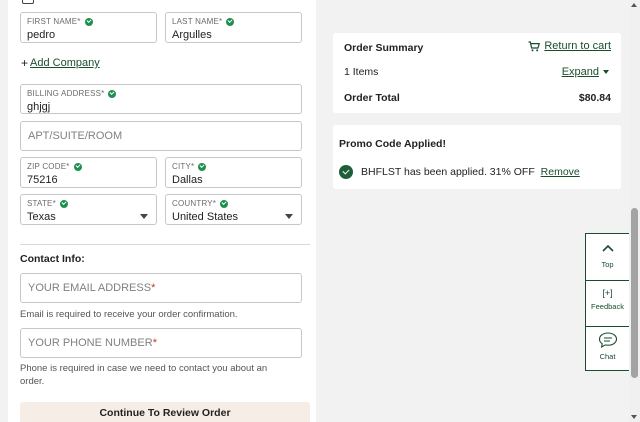 The width and height of the screenshot is (640, 422). I want to click on feedback-button: [+] Feedback, so click(607, 307).